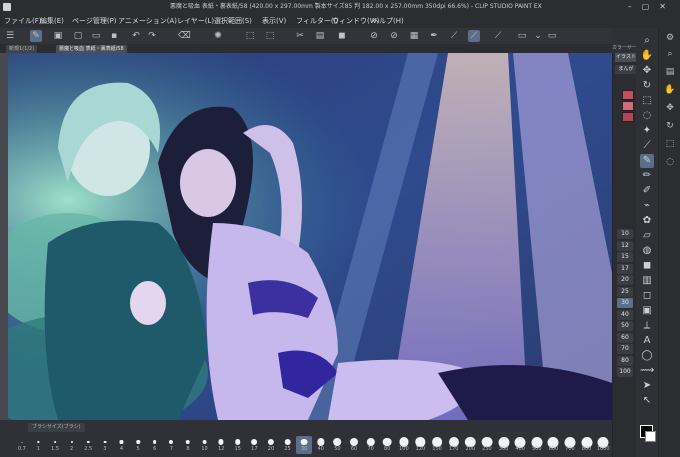 This screenshot has height=457, width=680. I want to click on copy-icon: ⬚, so click(270, 36).